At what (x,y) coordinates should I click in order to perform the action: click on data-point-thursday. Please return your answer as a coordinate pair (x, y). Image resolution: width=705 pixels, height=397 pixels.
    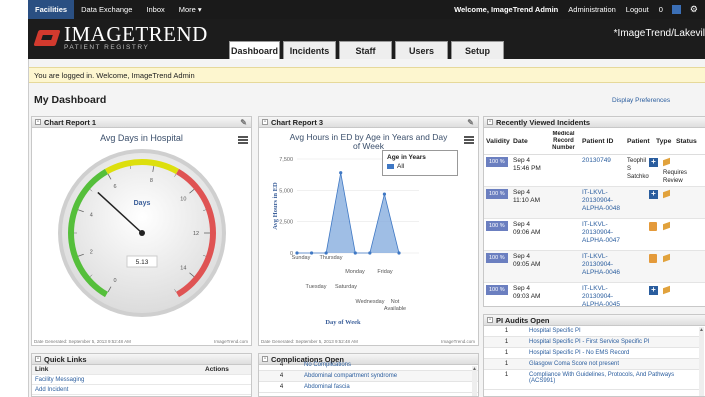
    Looking at the image, I should click on (355, 253).